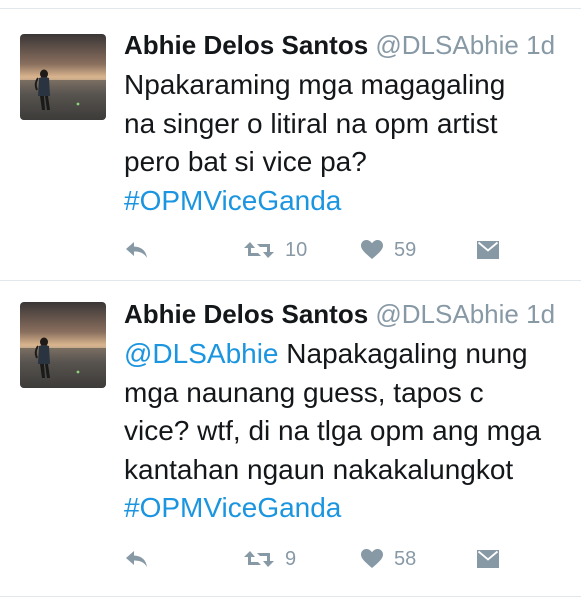  I want to click on tweet-text-segment: kantahan ngaun nakakalungkot, so click(319, 469).